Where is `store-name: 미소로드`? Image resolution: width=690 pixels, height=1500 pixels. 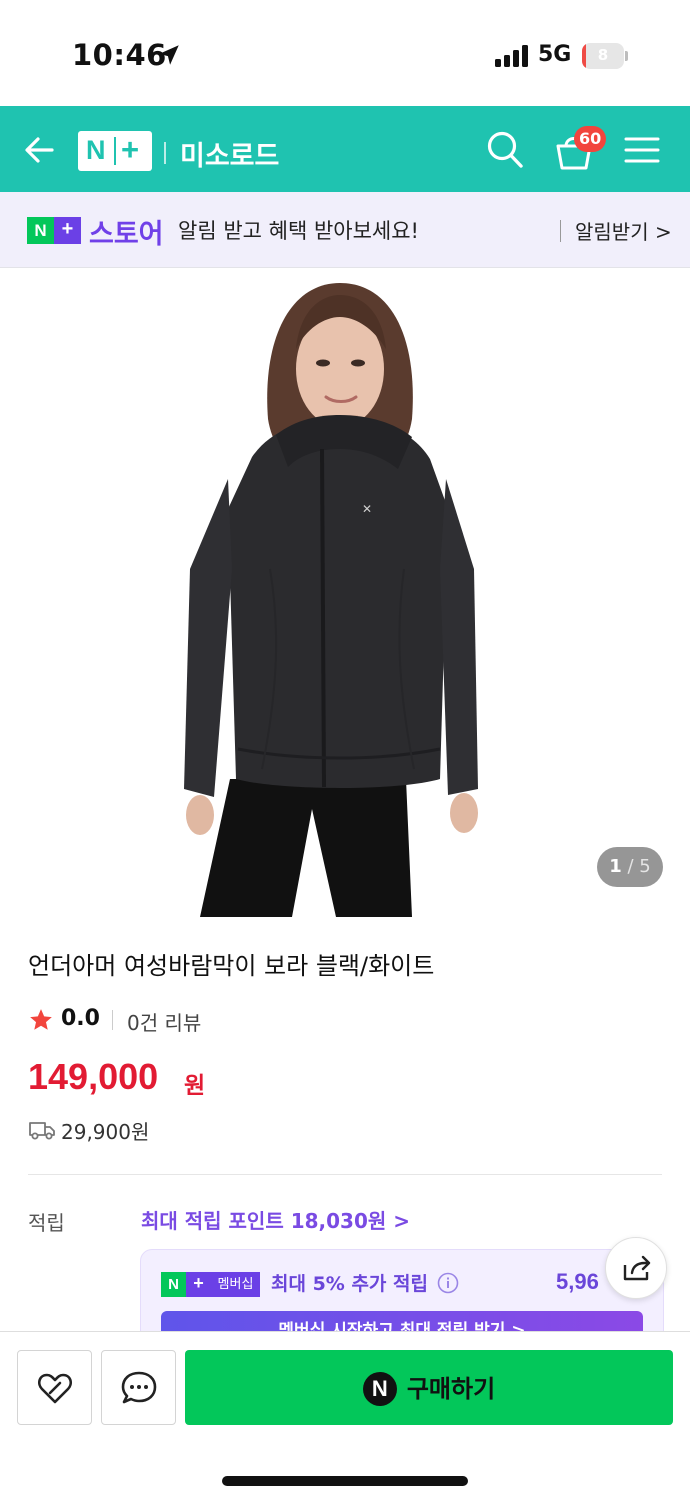 store-name: 미소로드 is located at coordinates (229, 153).